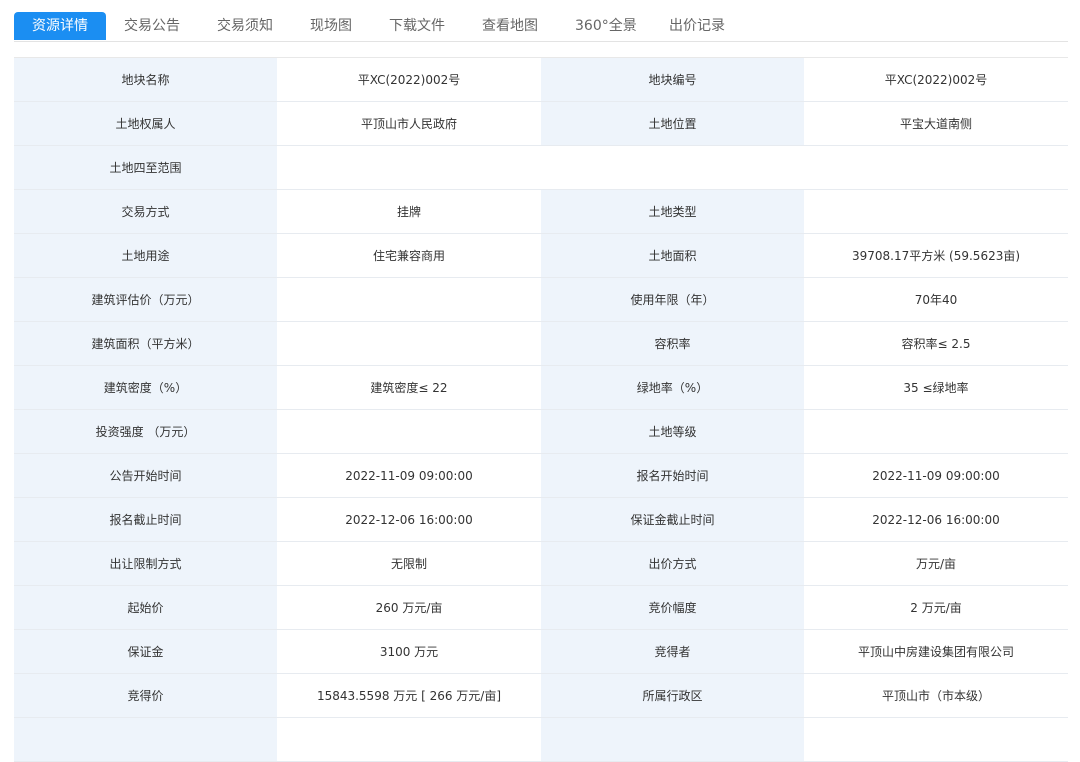 This screenshot has height=762, width=1080. I want to click on table-row: 地块名称 平XC(2022)002号 地块编号 平XC(2022)002号, so click(541, 80).